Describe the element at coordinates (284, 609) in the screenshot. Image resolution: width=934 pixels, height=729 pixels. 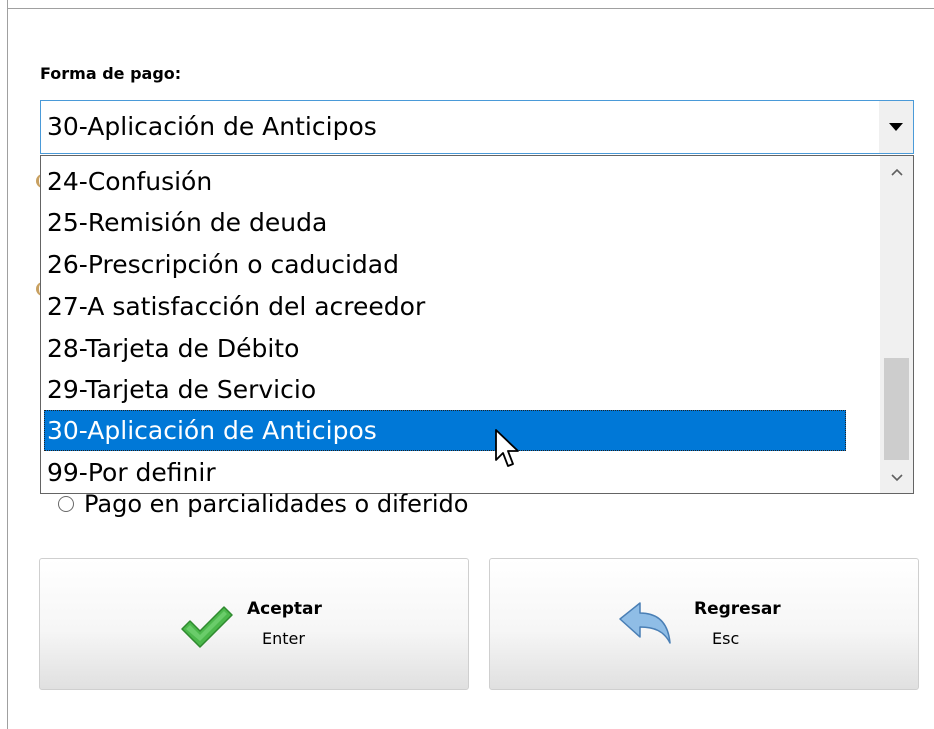
I see `accept-title: Aceptar` at that location.